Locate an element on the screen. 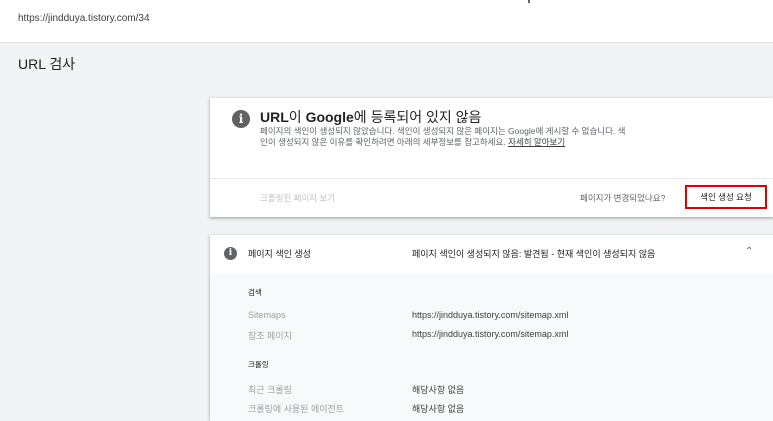 This screenshot has height=421, width=773. discovery-section-label: 검색 is located at coordinates (255, 292).